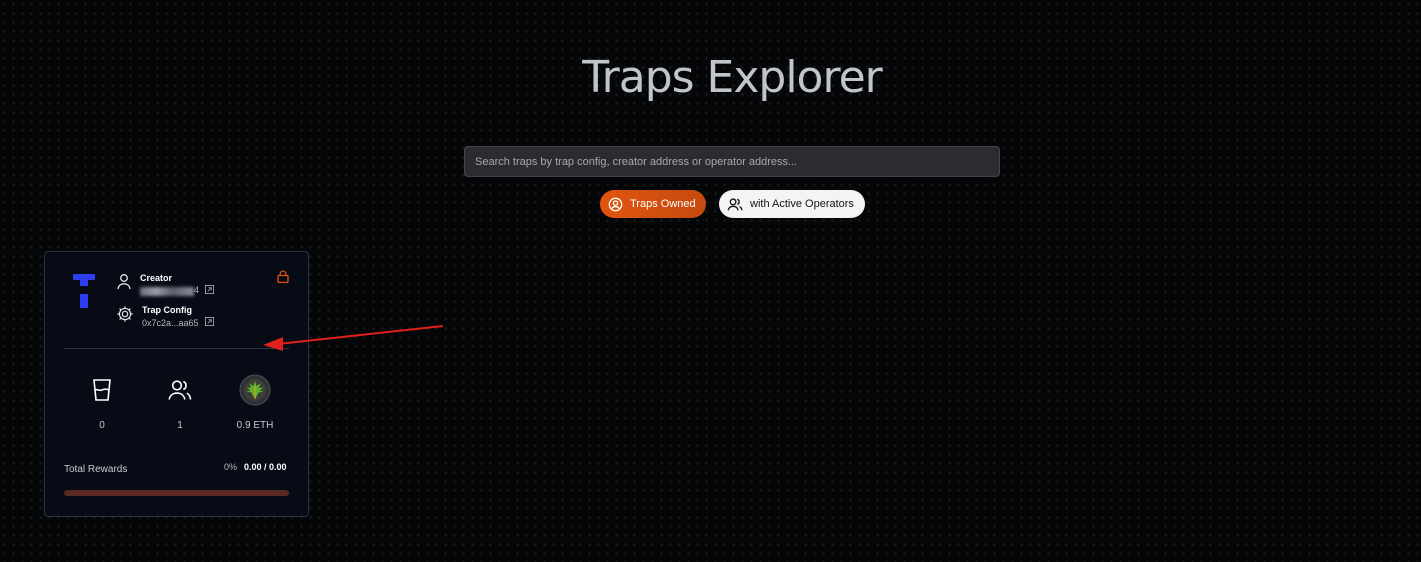 This screenshot has height=562, width=1421. Describe the element at coordinates (176, 493) in the screenshot. I see `rewards-progress-bar` at that location.